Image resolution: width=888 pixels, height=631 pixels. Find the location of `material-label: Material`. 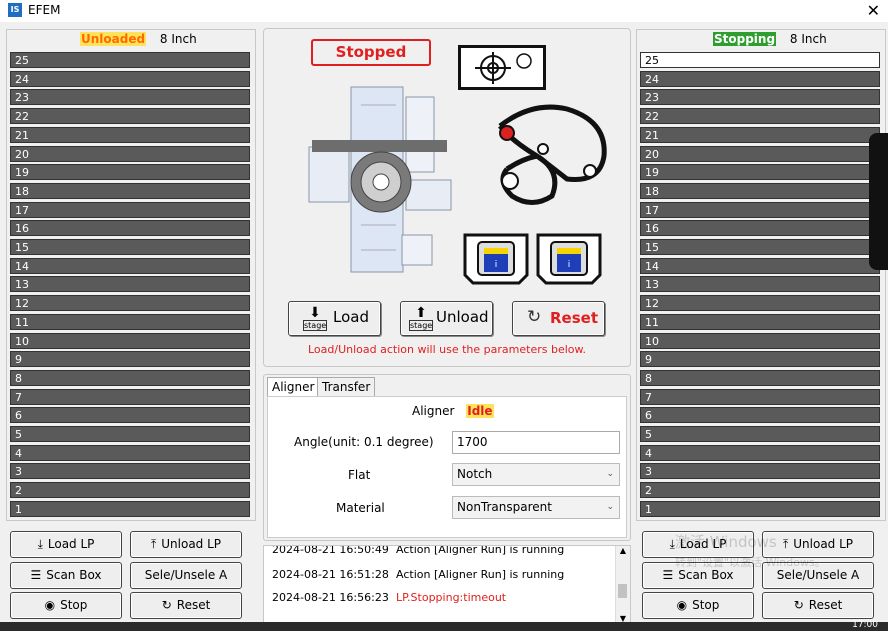

material-label: Material is located at coordinates (360, 508).